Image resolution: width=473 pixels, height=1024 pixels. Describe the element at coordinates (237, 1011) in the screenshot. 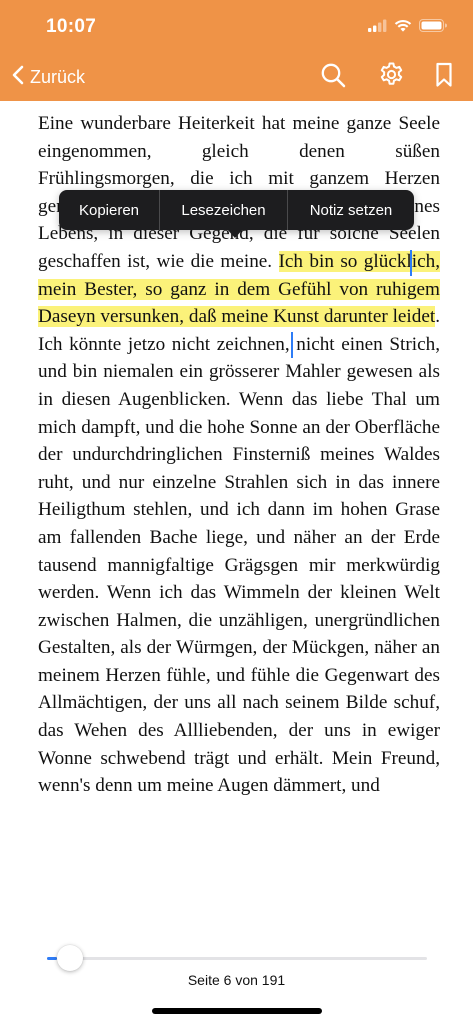

I see `home-indicator` at that location.